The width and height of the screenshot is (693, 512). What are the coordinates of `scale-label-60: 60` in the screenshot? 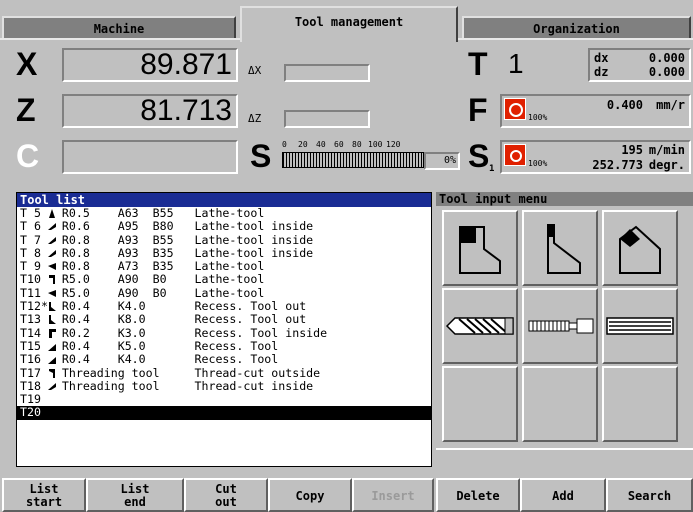 It's located at (339, 144).